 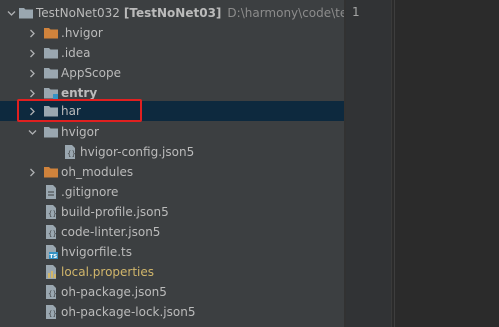 What do you see at coordinates (76, 53) in the screenshot?
I see `tree-item-label: .idea` at bounding box center [76, 53].